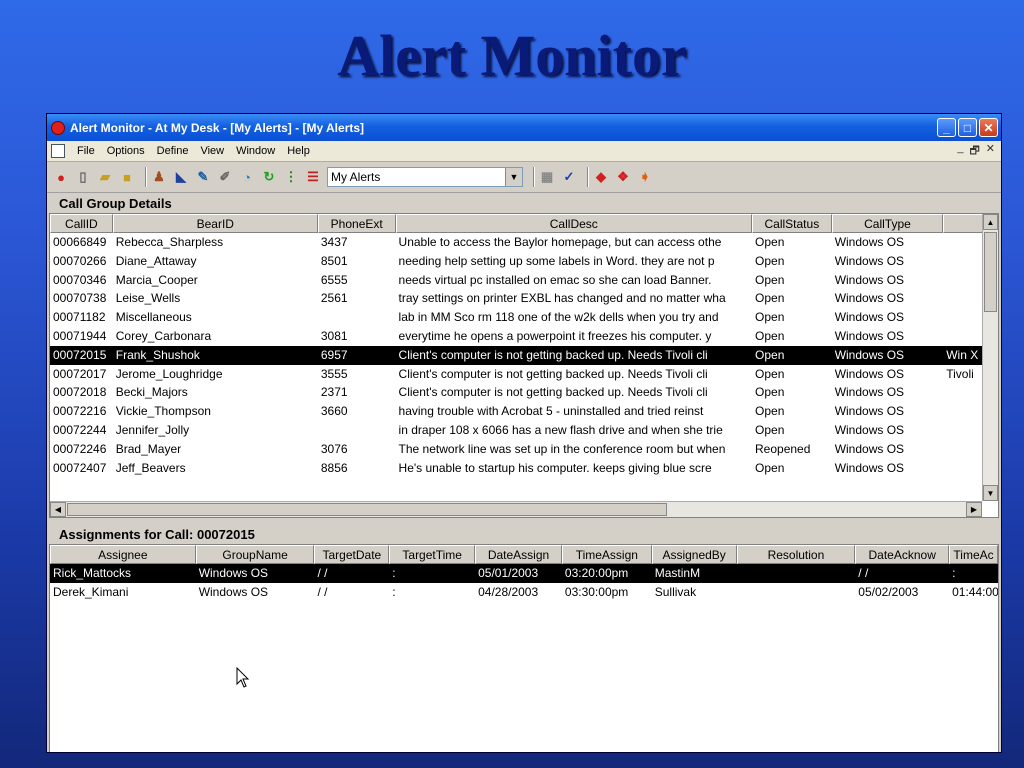 This screenshot has height=768, width=1024. What do you see at coordinates (212, 151) in the screenshot?
I see `menu-view: View` at bounding box center [212, 151].